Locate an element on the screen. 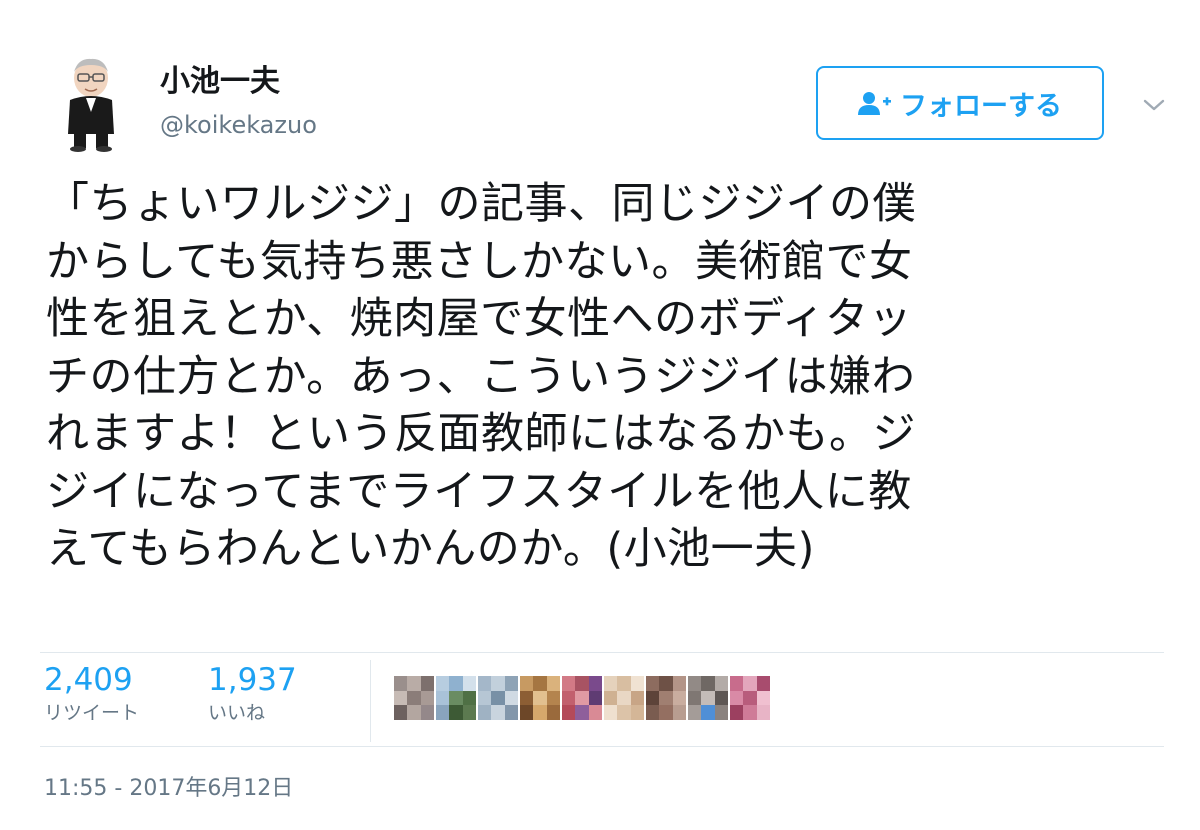 This screenshot has height=830, width=1200. avatar is located at coordinates (91, 104).